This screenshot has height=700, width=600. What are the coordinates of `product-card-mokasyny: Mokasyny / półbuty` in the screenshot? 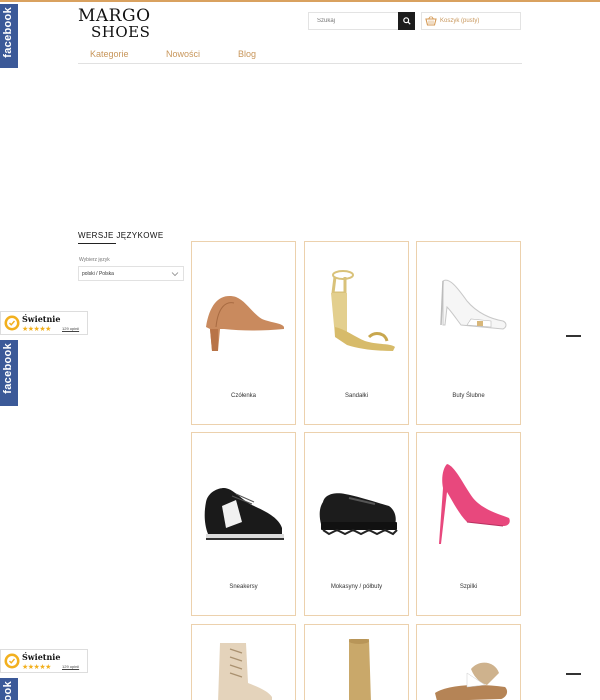 It's located at (356, 524).